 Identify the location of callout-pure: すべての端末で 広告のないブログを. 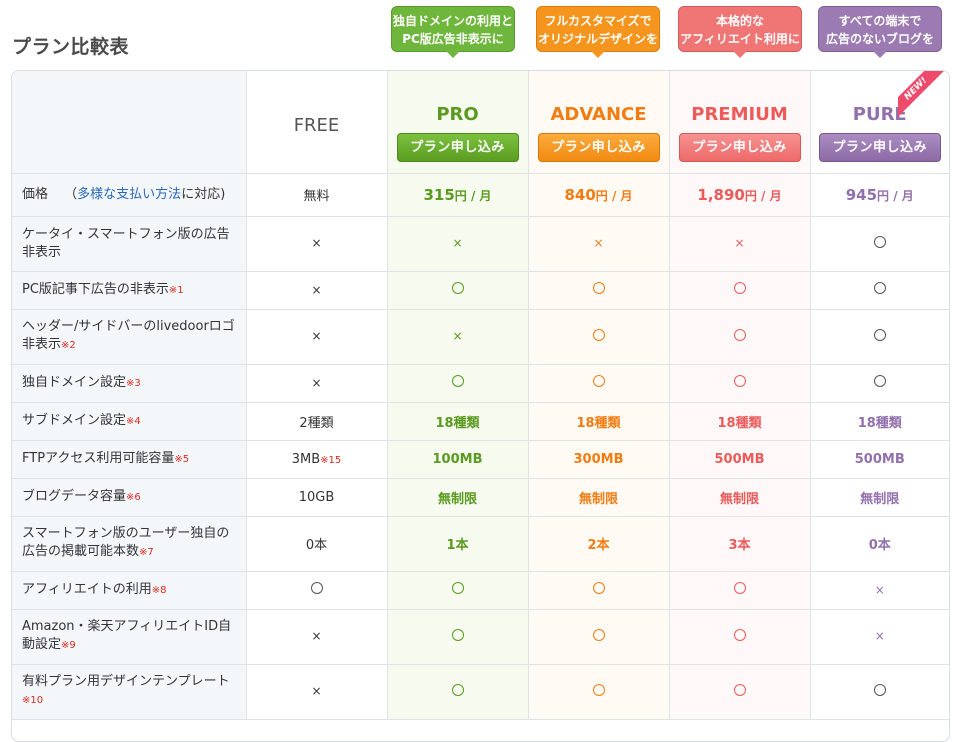
(880, 32).